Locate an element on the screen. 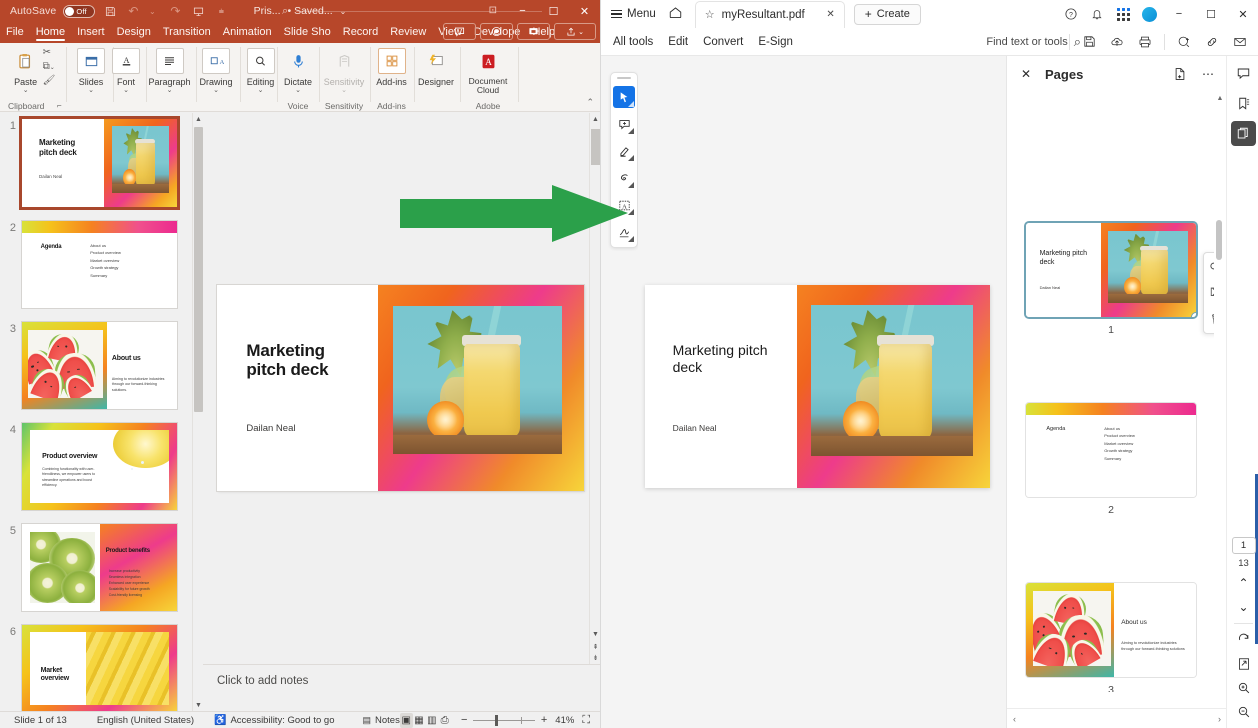  slide-sorter-view-button: ▦ is located at coordinates (419, 720).